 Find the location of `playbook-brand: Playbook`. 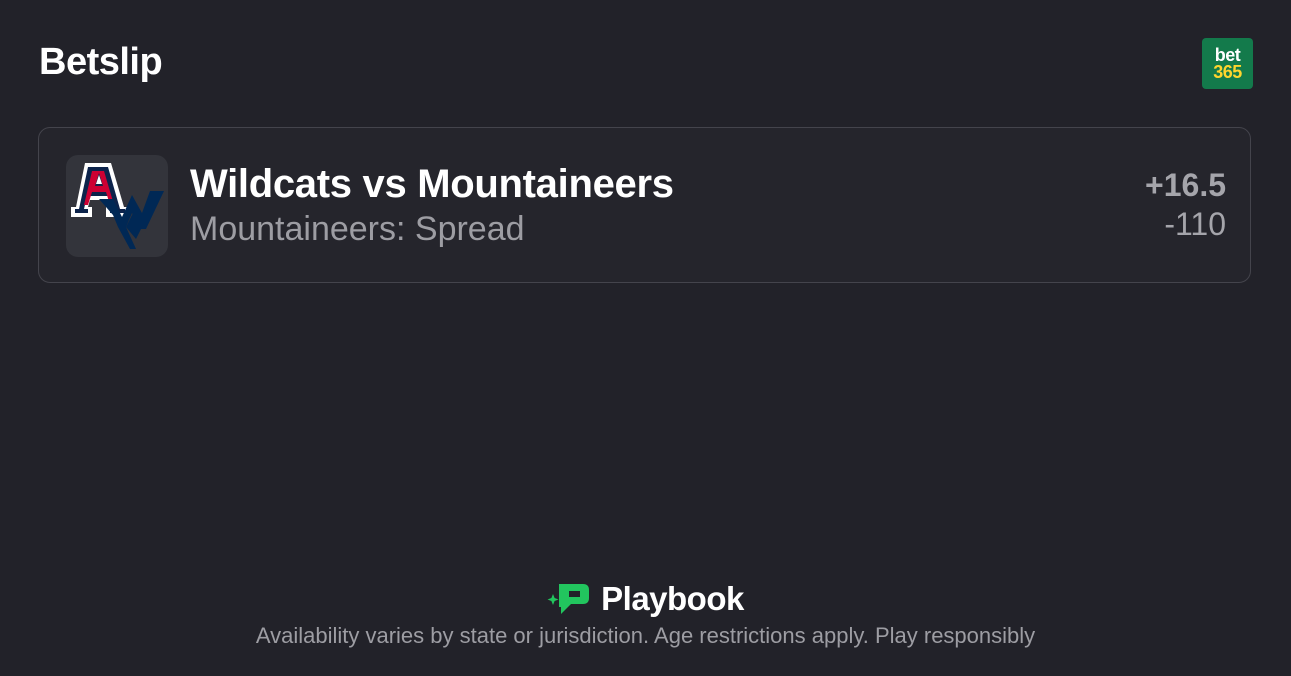

playbook-brand: Playbook is located at coordinates (645, 599).